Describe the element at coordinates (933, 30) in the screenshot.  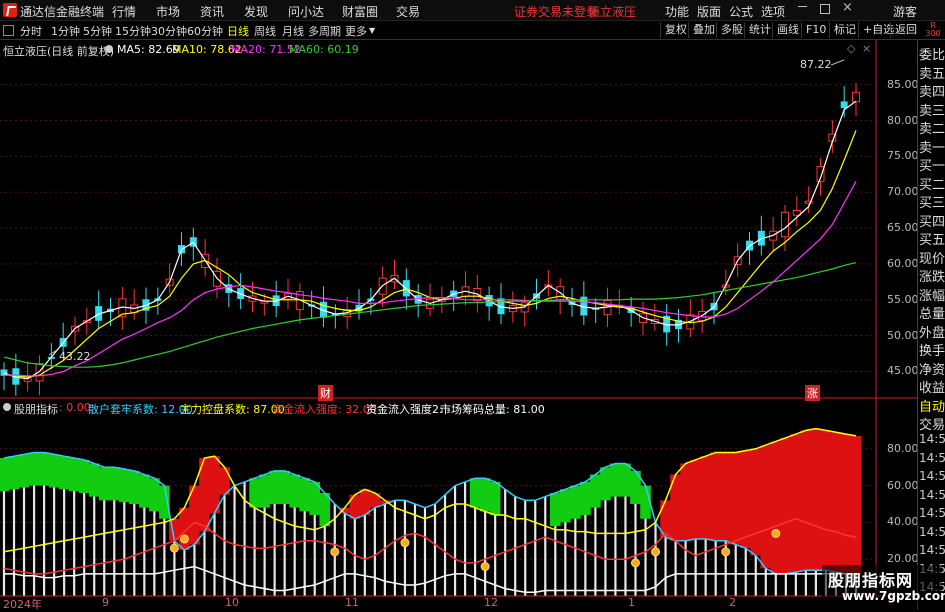
I see `r-badge: R 300` at that location.